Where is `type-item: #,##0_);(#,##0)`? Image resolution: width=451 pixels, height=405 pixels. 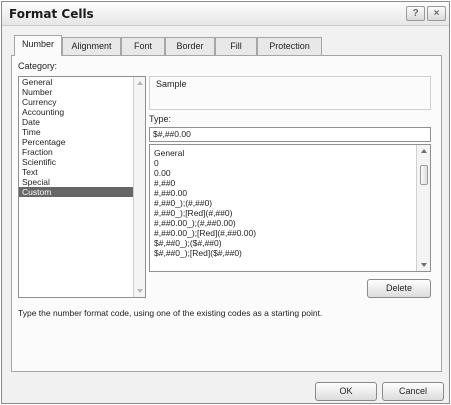
type-item: #,##0_);(#,##0) is located at coordinates (290, 203).